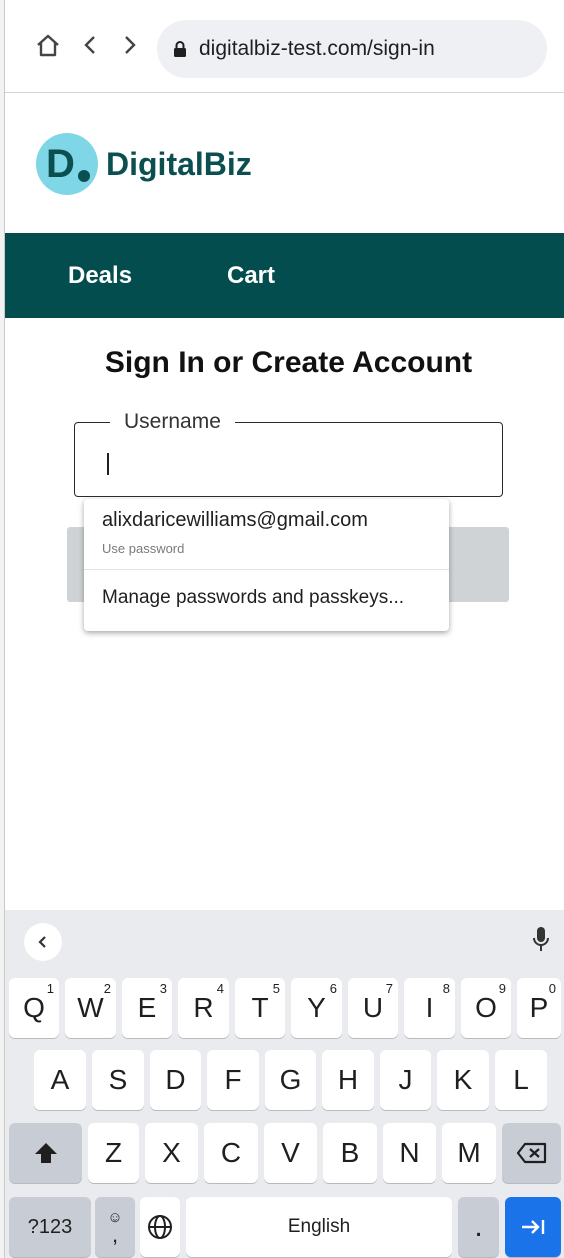 This screenshot has width=564, height=1258. I want to click on key-label: F, so click(233, 1079).